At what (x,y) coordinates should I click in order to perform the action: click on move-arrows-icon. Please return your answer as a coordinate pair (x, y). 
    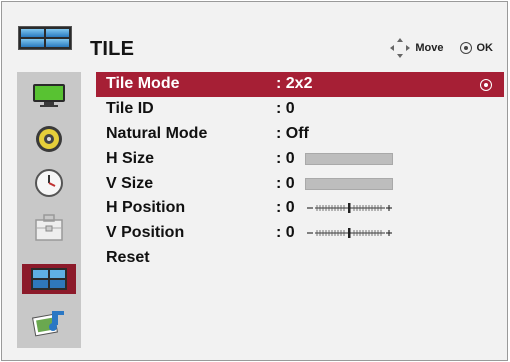
    Looking at the image, I should click on (400, 48).